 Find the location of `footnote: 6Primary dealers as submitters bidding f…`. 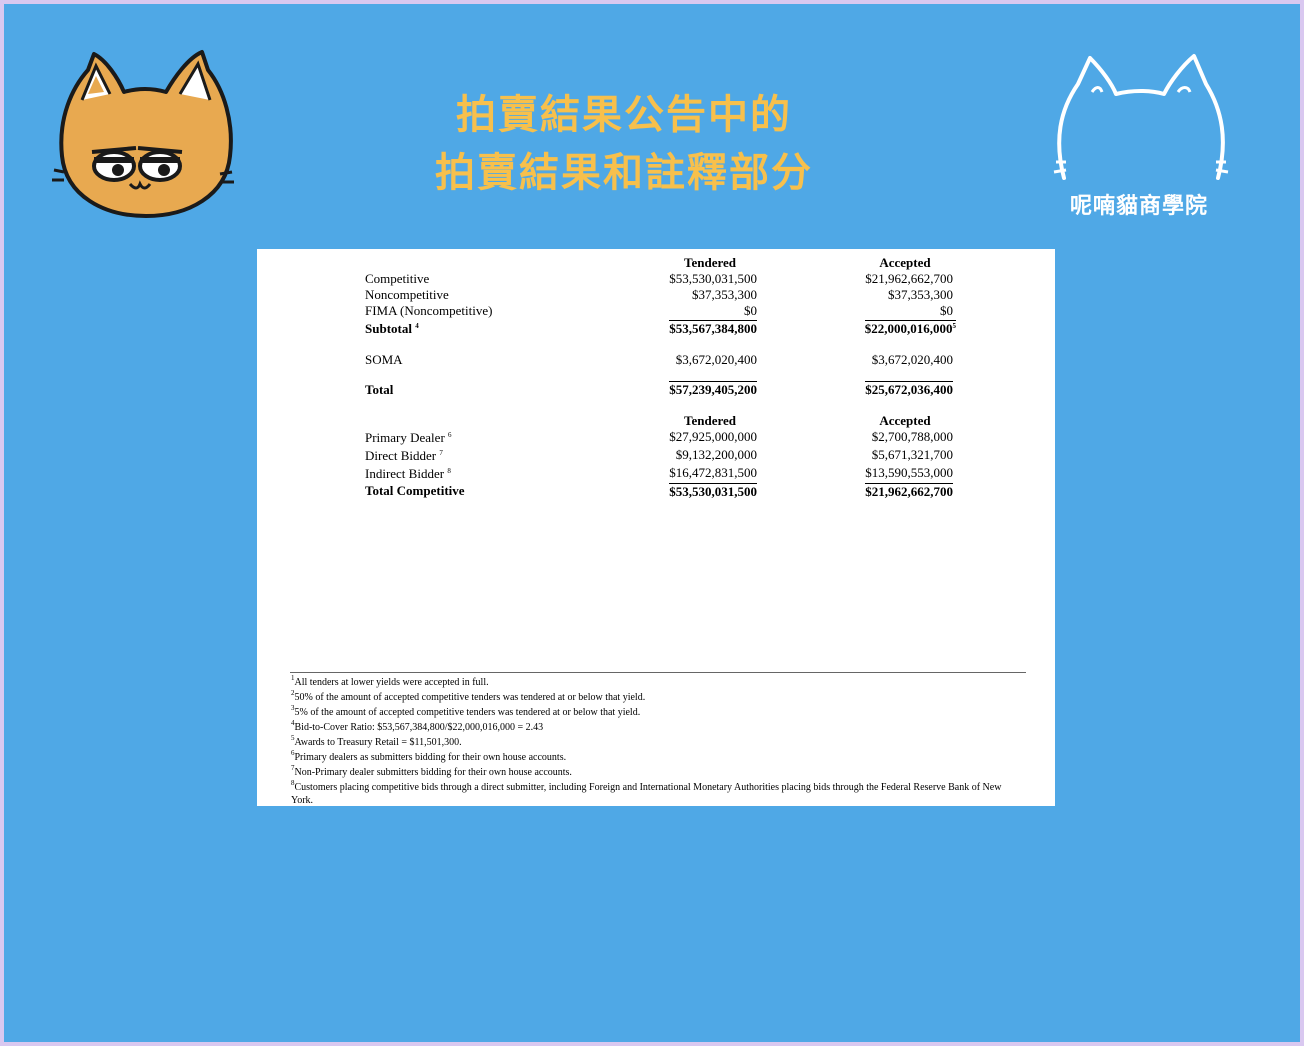

footnote: 6Primary dealers as submitters bidding f… is located at coordinates (429, 756).